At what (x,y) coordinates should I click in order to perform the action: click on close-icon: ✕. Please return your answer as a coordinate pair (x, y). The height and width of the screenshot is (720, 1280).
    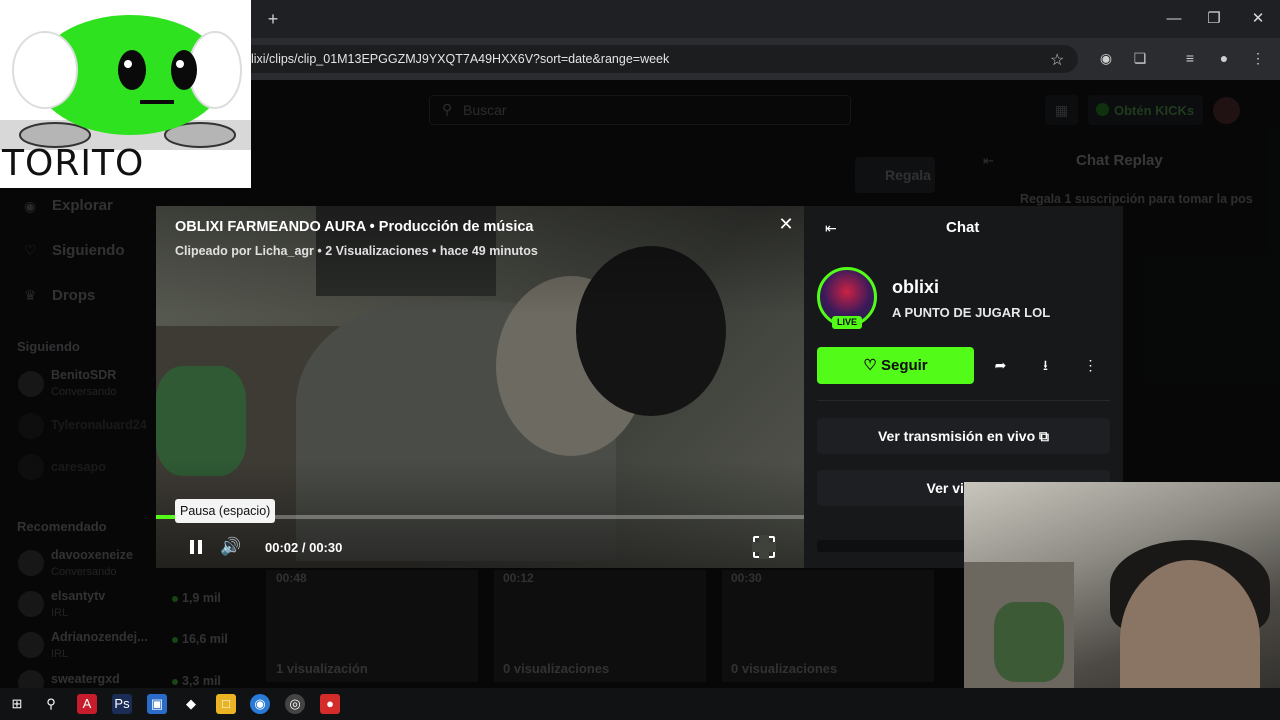
    Looking at the image, I should click on (786, 224).